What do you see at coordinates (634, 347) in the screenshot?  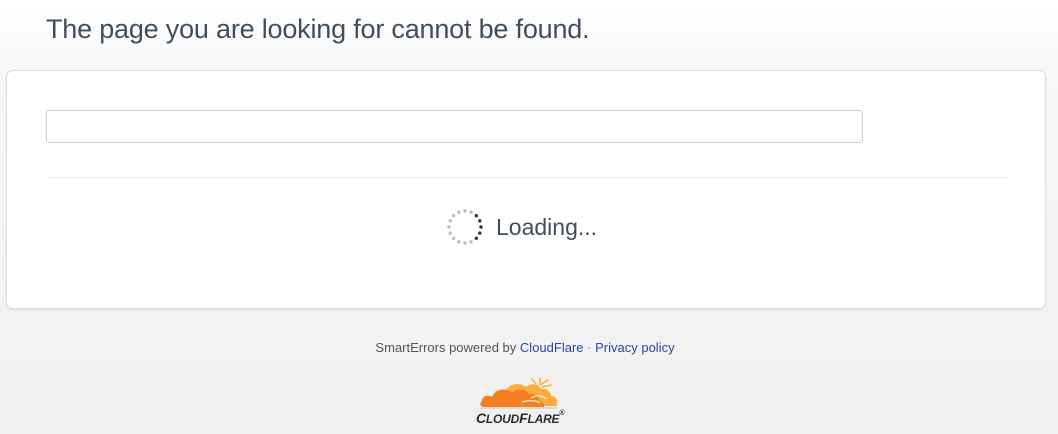 I see `privacy-policy-link: Privacy policy` at bounding box center [634, 347].